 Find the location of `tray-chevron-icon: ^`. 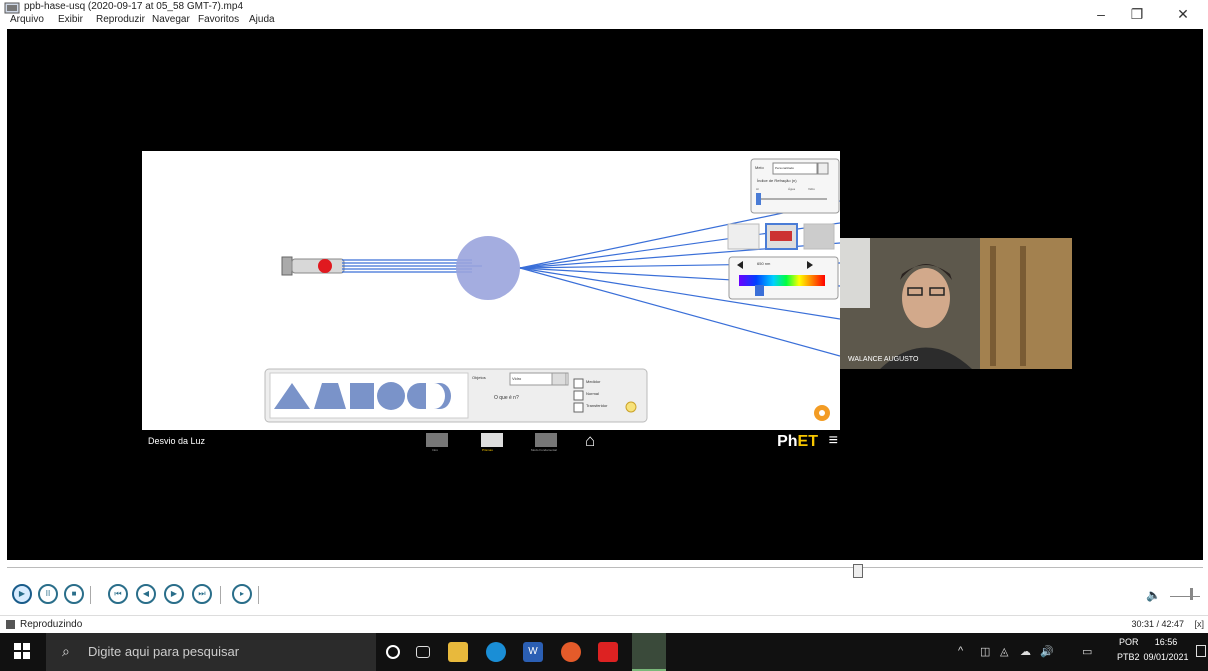

tray-chevron-icon: ^ is located at coordinates (960, 651).